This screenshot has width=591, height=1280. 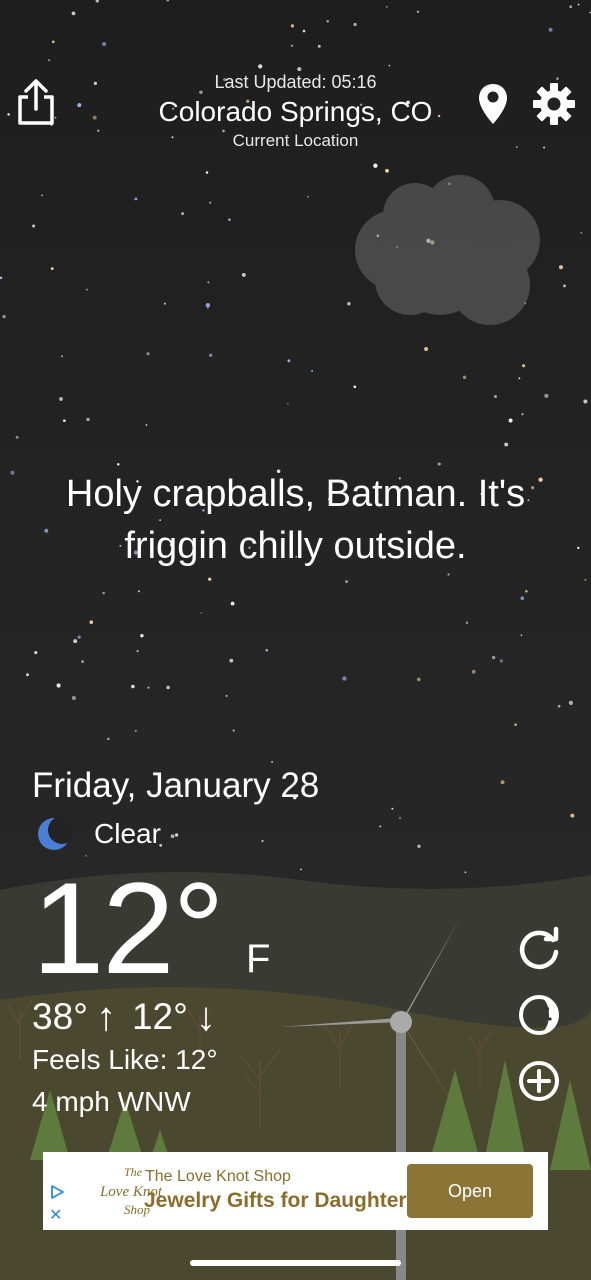 I want to click on ad-title: Jewelry Gifts for Daughter, so click(x=275, y=1200).